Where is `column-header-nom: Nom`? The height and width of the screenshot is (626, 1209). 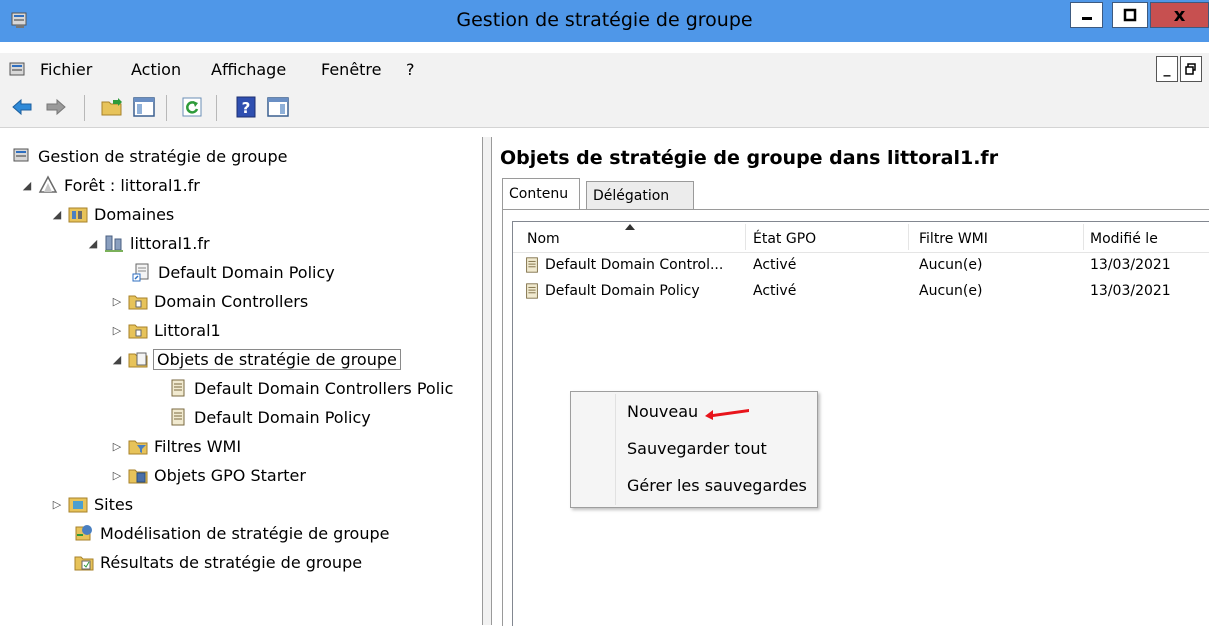
column-header-nom: Nom is located at coordinates (543, 239).